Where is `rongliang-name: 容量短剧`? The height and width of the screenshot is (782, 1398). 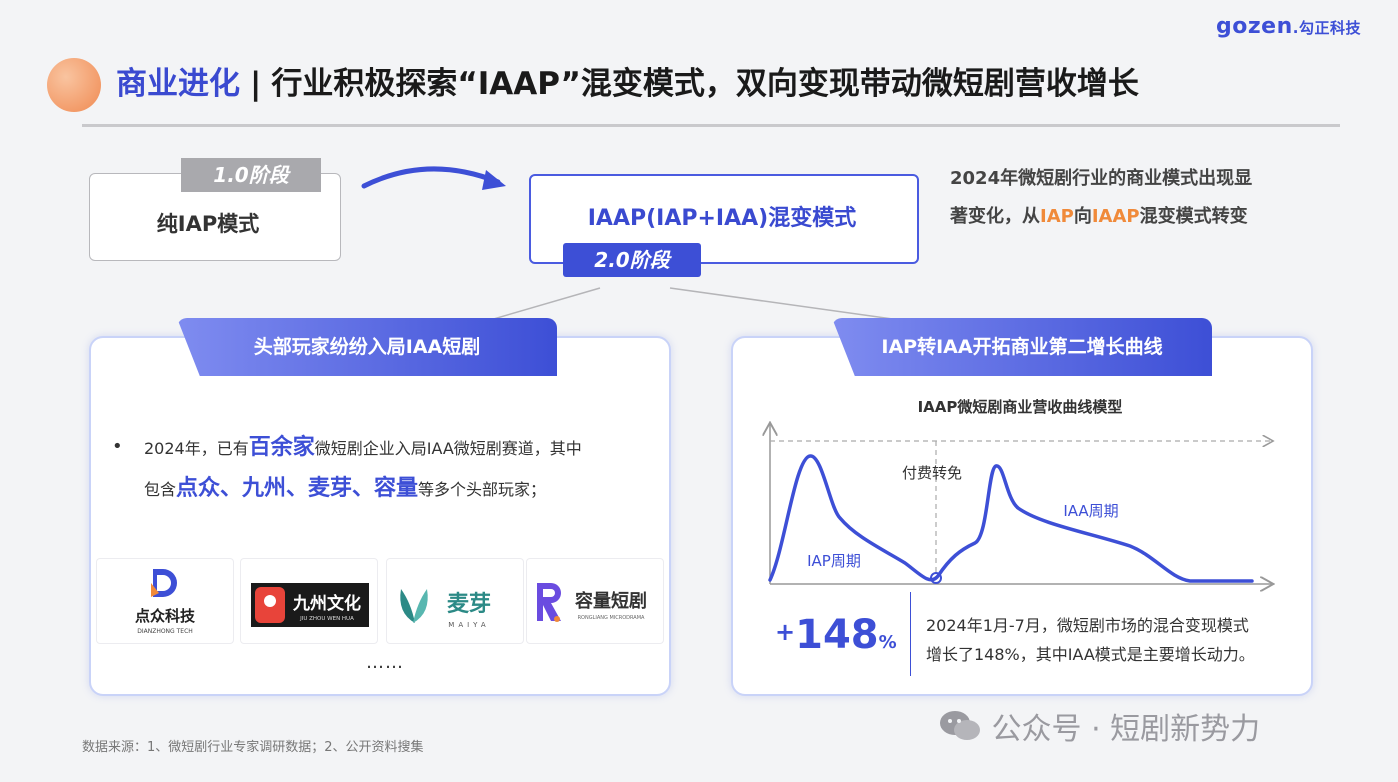 rongliang-name: 容量短剧 is located at coordinates (611, 601).